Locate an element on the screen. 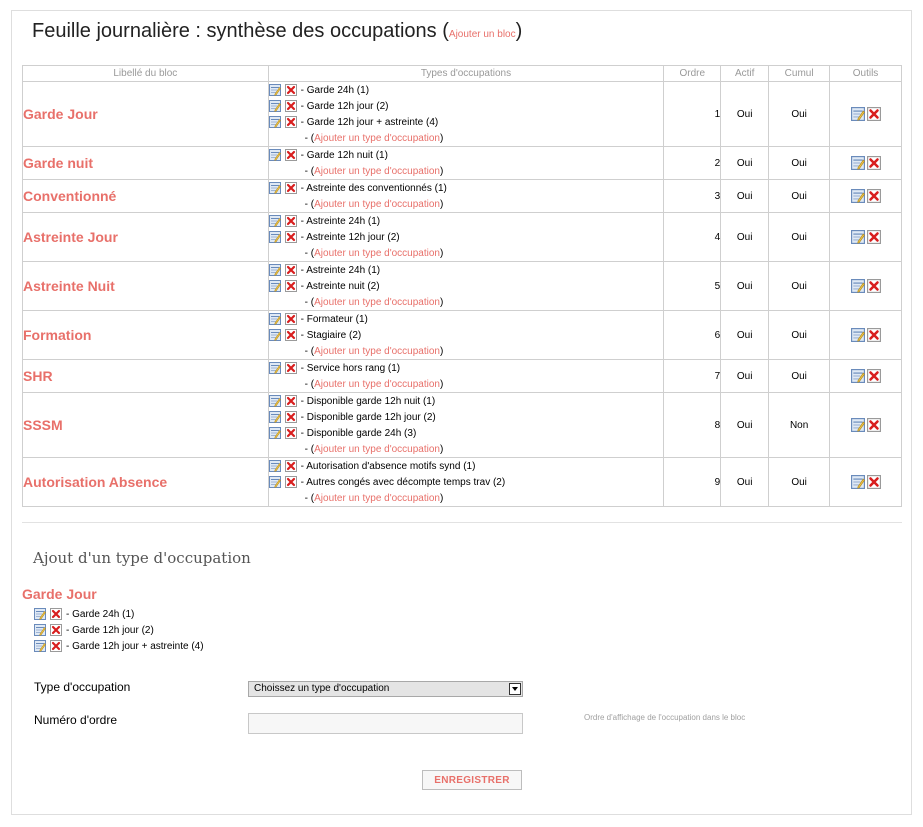  occupation-type-label: - Formateur (1) is located at coordinates (334, 319).